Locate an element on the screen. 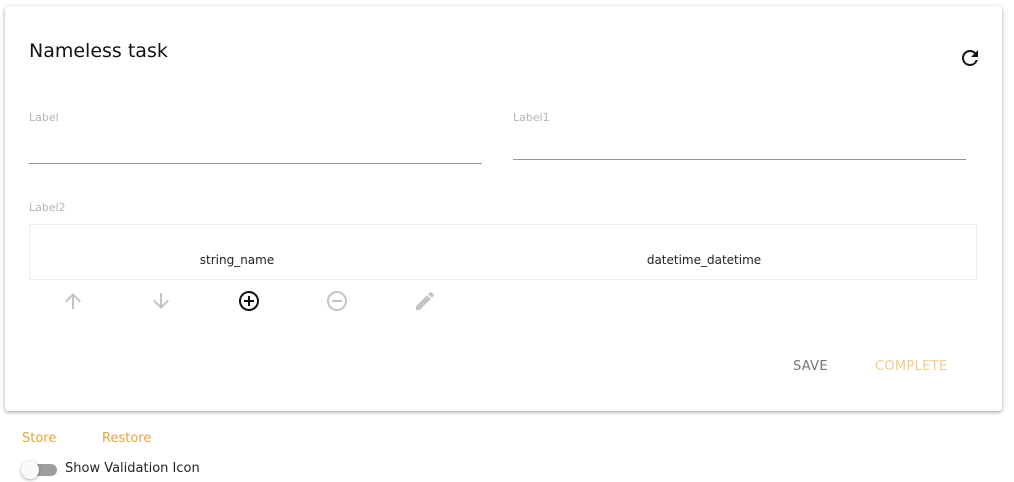  add-row-icon is located at coordinates (249, 301).